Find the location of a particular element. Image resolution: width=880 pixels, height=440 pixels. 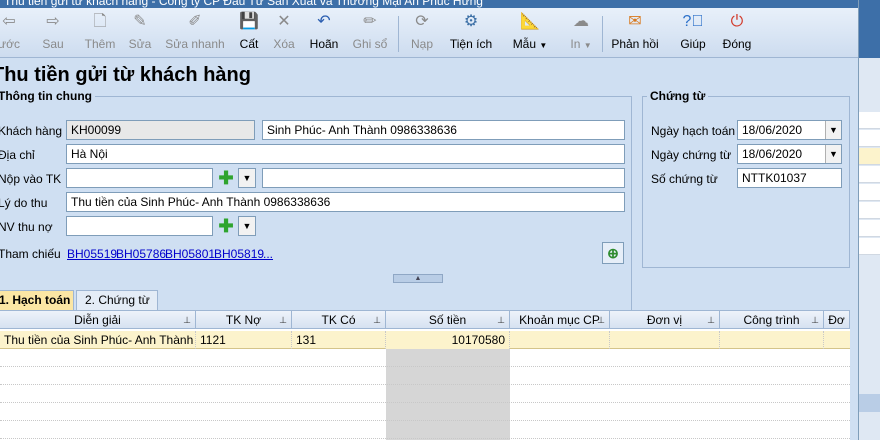

project-cell is located at coordinates (772, 340).